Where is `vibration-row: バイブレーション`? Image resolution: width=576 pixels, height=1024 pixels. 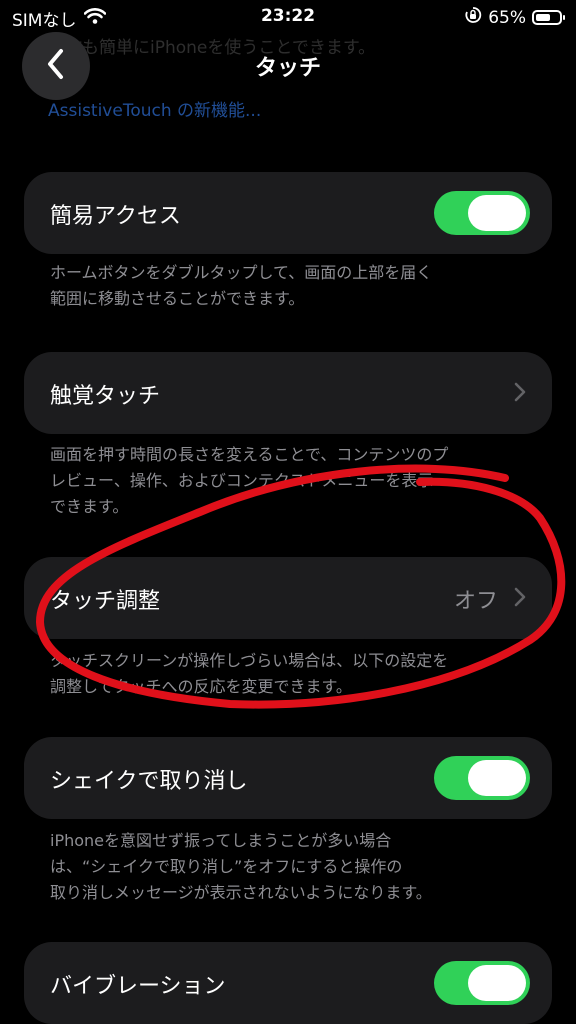
vibration-row: バイブレーション is located at coordinates (288, 983).